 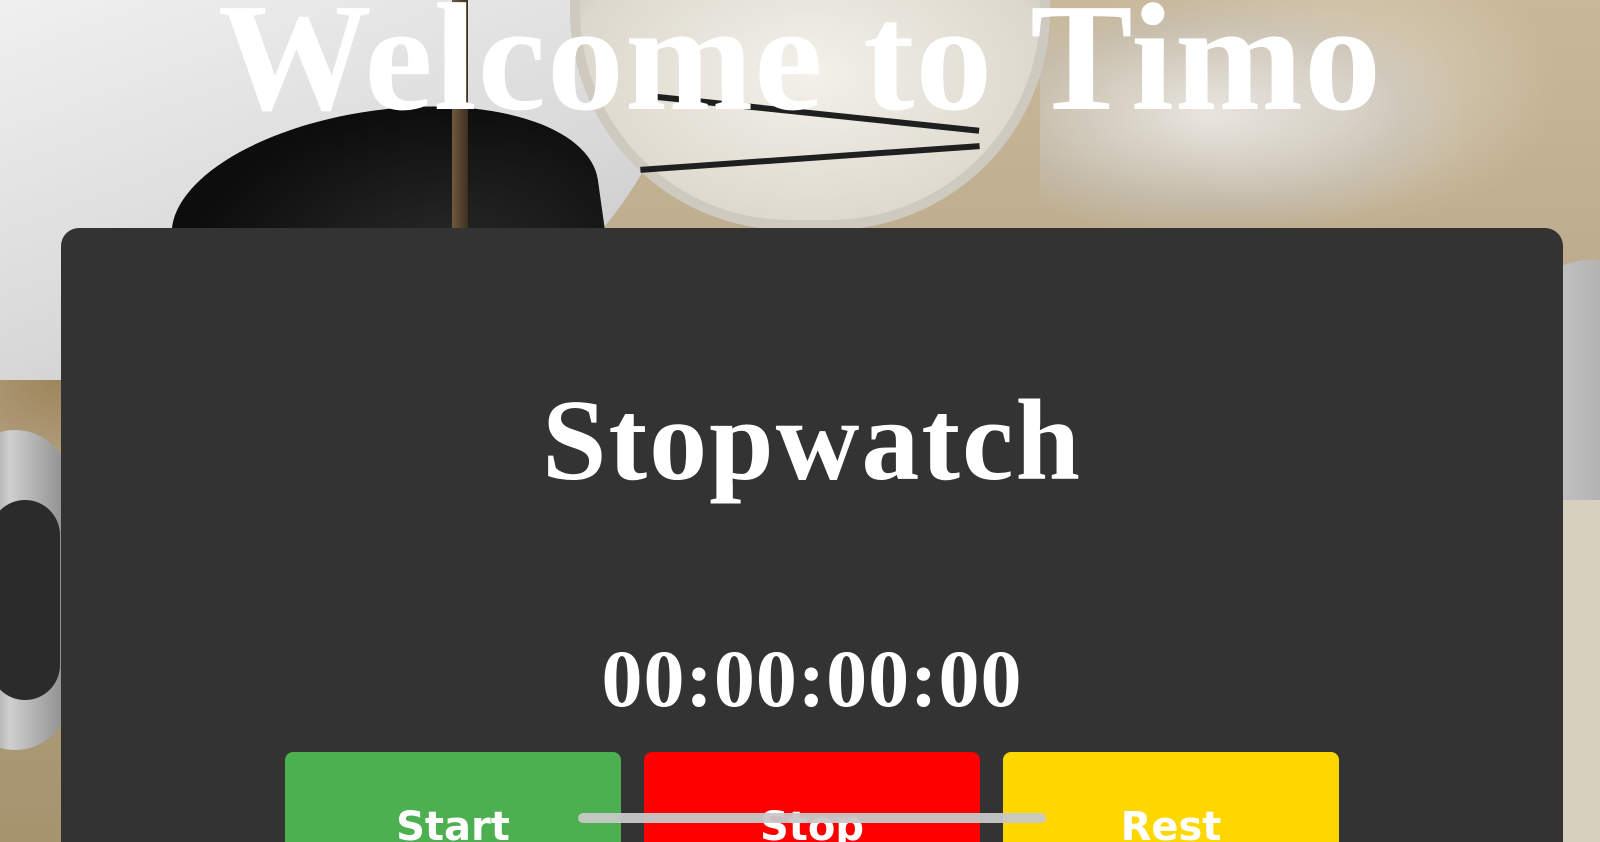 I want to click on stopwatch-title: Stopwatch, so click(x=812, y=441).